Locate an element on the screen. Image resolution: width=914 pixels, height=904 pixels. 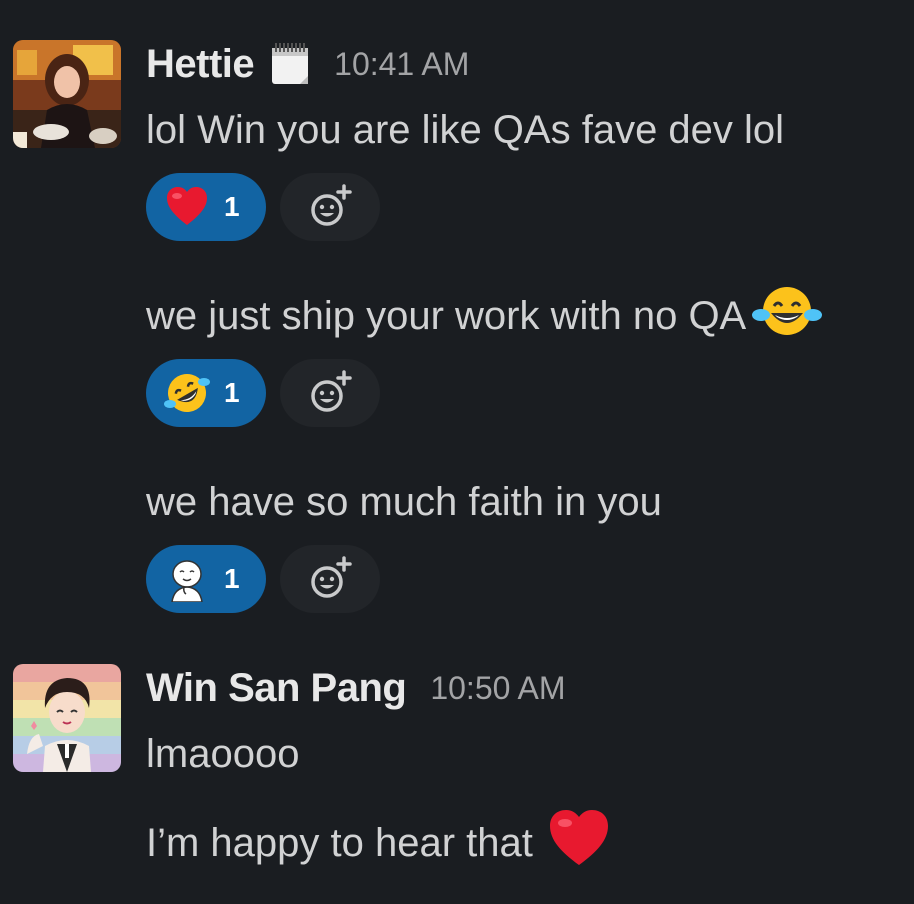
rofl-emoji-icon is located at coordinates (187, 393).